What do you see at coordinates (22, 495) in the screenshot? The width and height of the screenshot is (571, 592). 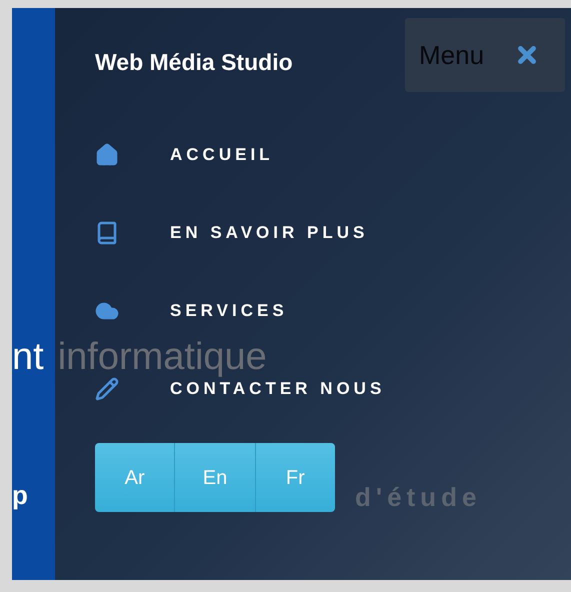 I see `subtitle-text: p` at bounding box center [22, 495].